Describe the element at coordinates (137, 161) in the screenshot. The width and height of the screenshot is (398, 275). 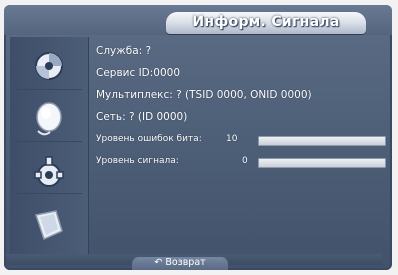
I see `signal-level-label: Уровень сигнала:` at that location.